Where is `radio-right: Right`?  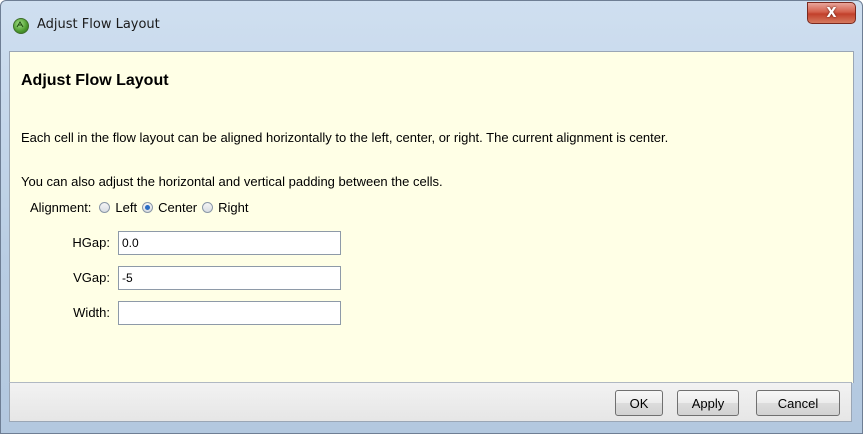 radio-right: Right is located at coordinates (225, 207).